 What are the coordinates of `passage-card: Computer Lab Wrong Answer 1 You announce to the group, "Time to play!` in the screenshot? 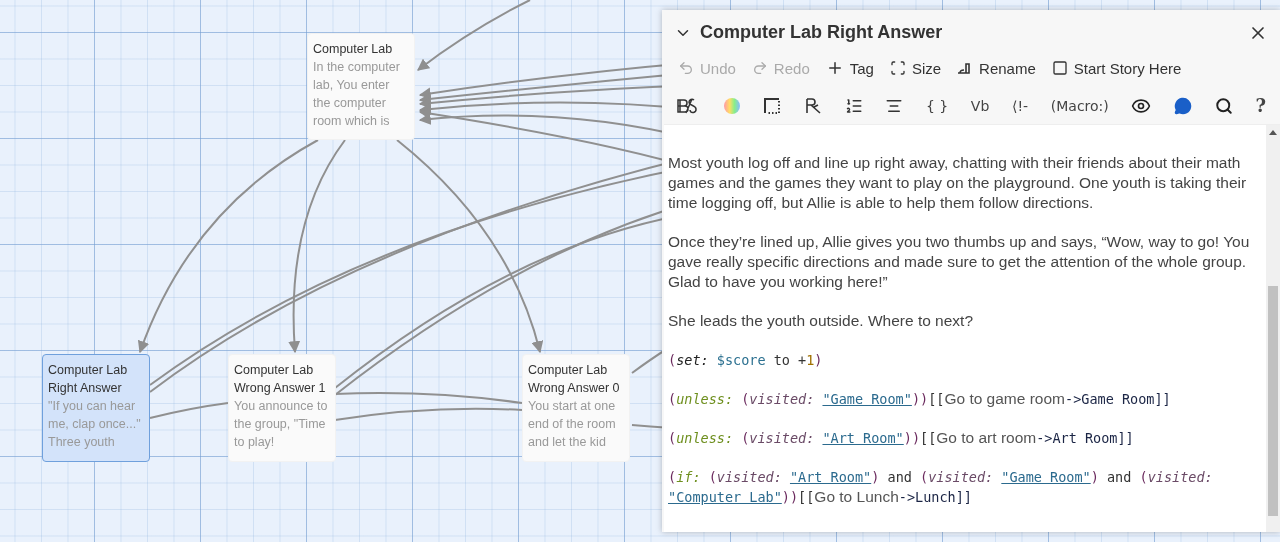 It's located at (282, 408).